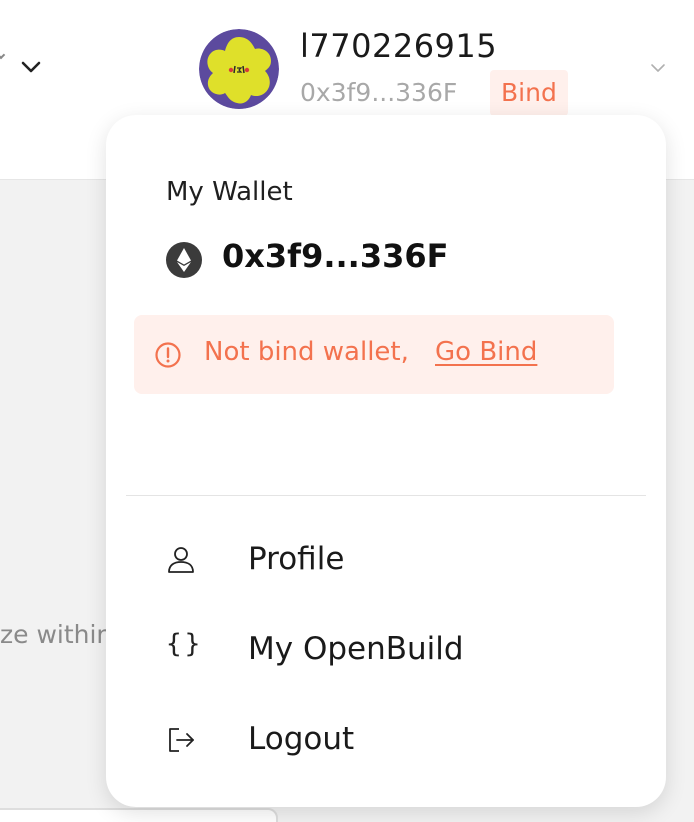 The width and height of the screenshot is (694, 822). I want to click on wallet-address-short: 0x3f9...336F, so click(379, 92).